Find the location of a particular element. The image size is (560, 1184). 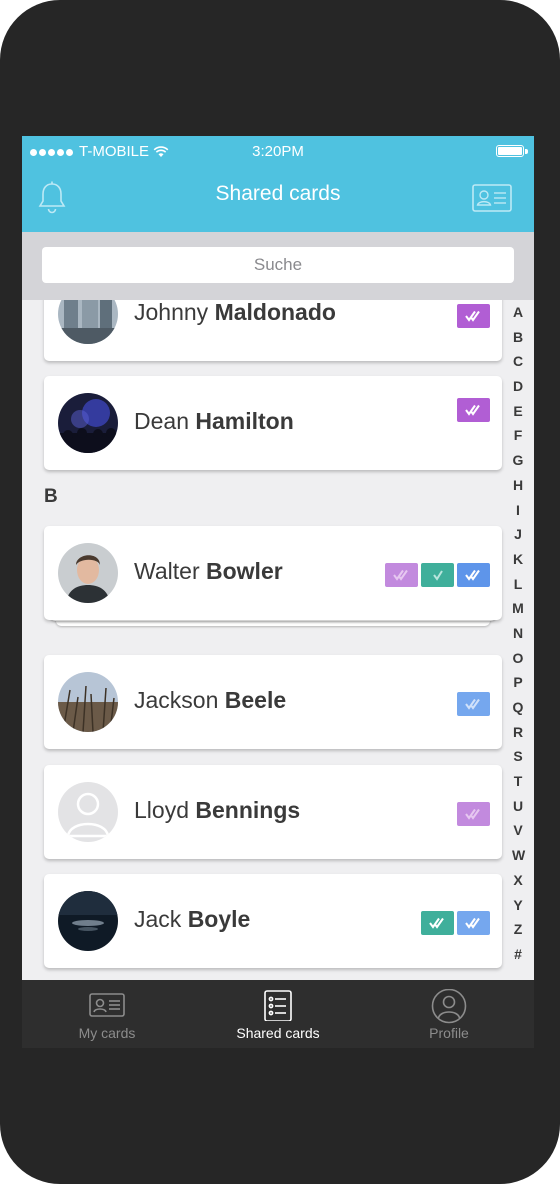

section-header: B is located at coordinates (51, 496).